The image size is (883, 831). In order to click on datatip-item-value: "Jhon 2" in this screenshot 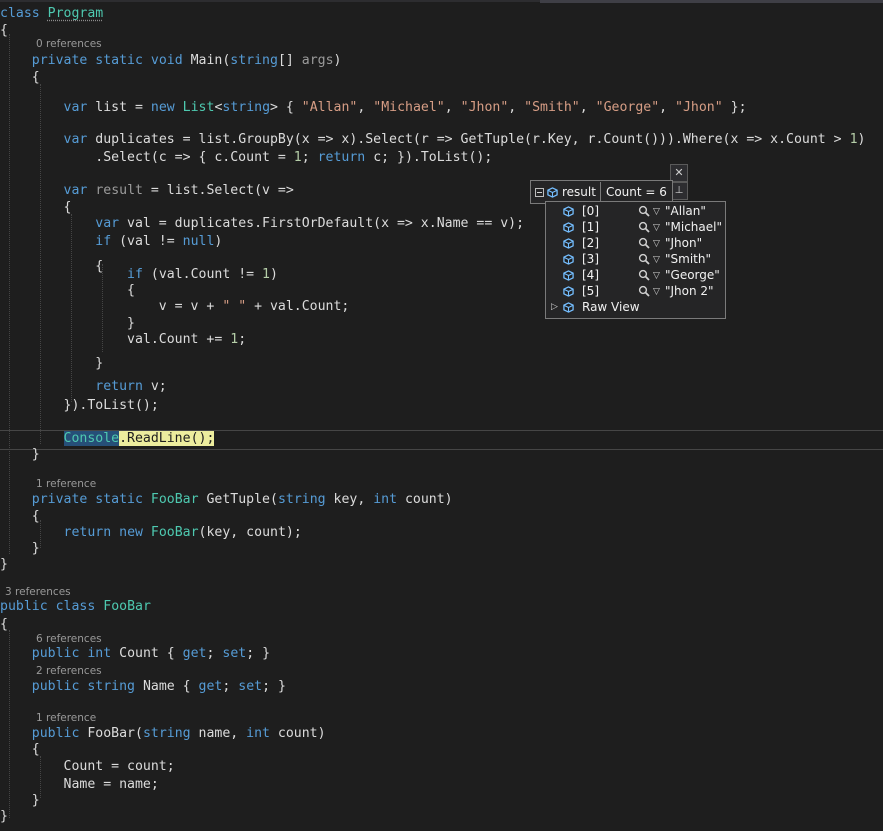, I will do `click(689, 291)`.